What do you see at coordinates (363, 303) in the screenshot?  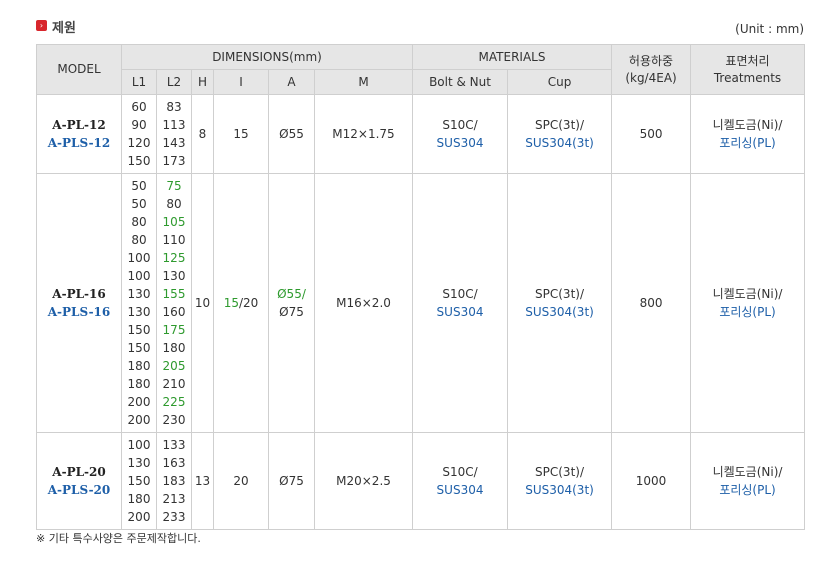 I see `m-cell: M16×2.0` at bounding box center [363, 303].